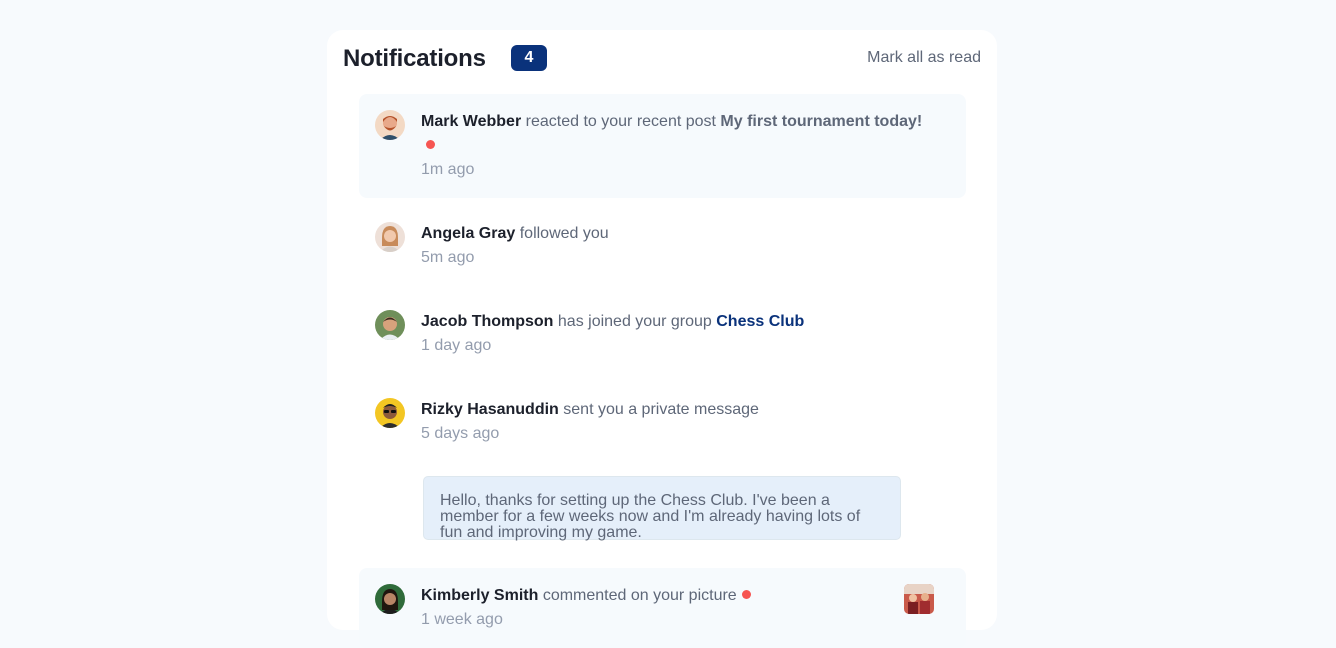  I want to click on notification-item: Angela Gray followed you 5m ago, so click(662, 246).